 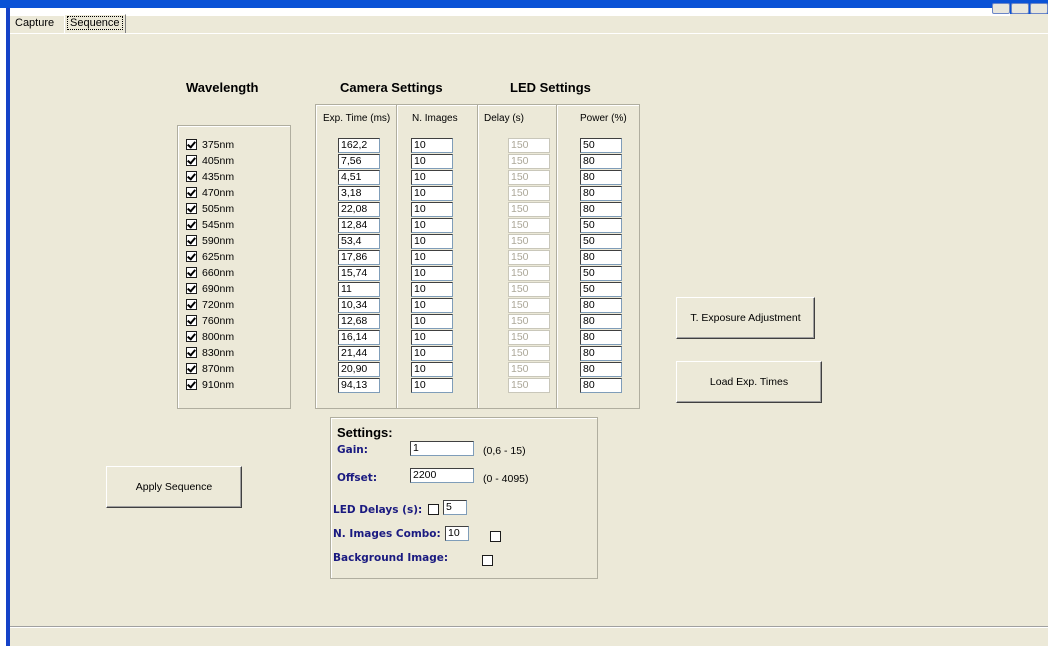 What do you see at coordinates (359, 337) in the screenshot?
I see `exp-time-input: 16,14` at bounding box center [359, 337].